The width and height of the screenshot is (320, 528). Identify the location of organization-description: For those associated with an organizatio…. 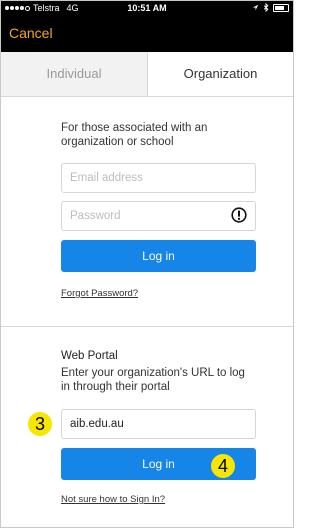
(134, 135).